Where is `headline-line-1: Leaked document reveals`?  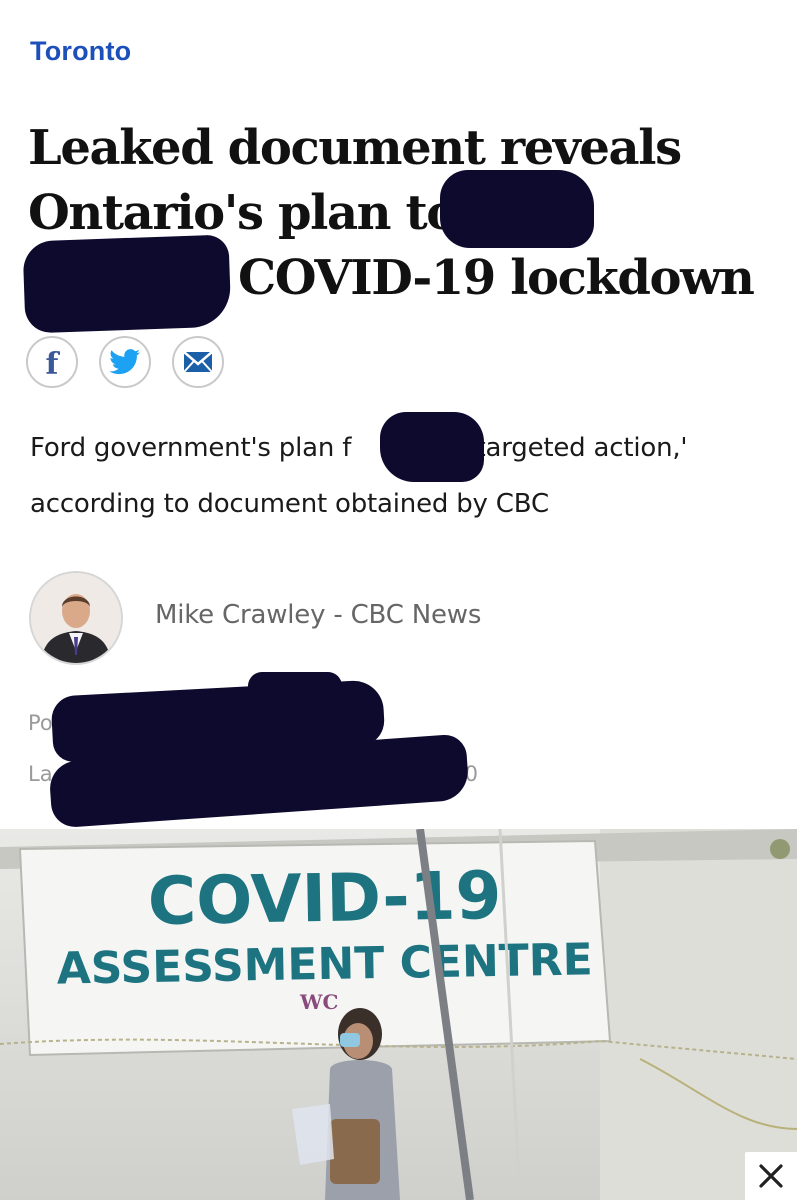 headline-line-1: Leaked document reveals is located at coordinates (355, 148).